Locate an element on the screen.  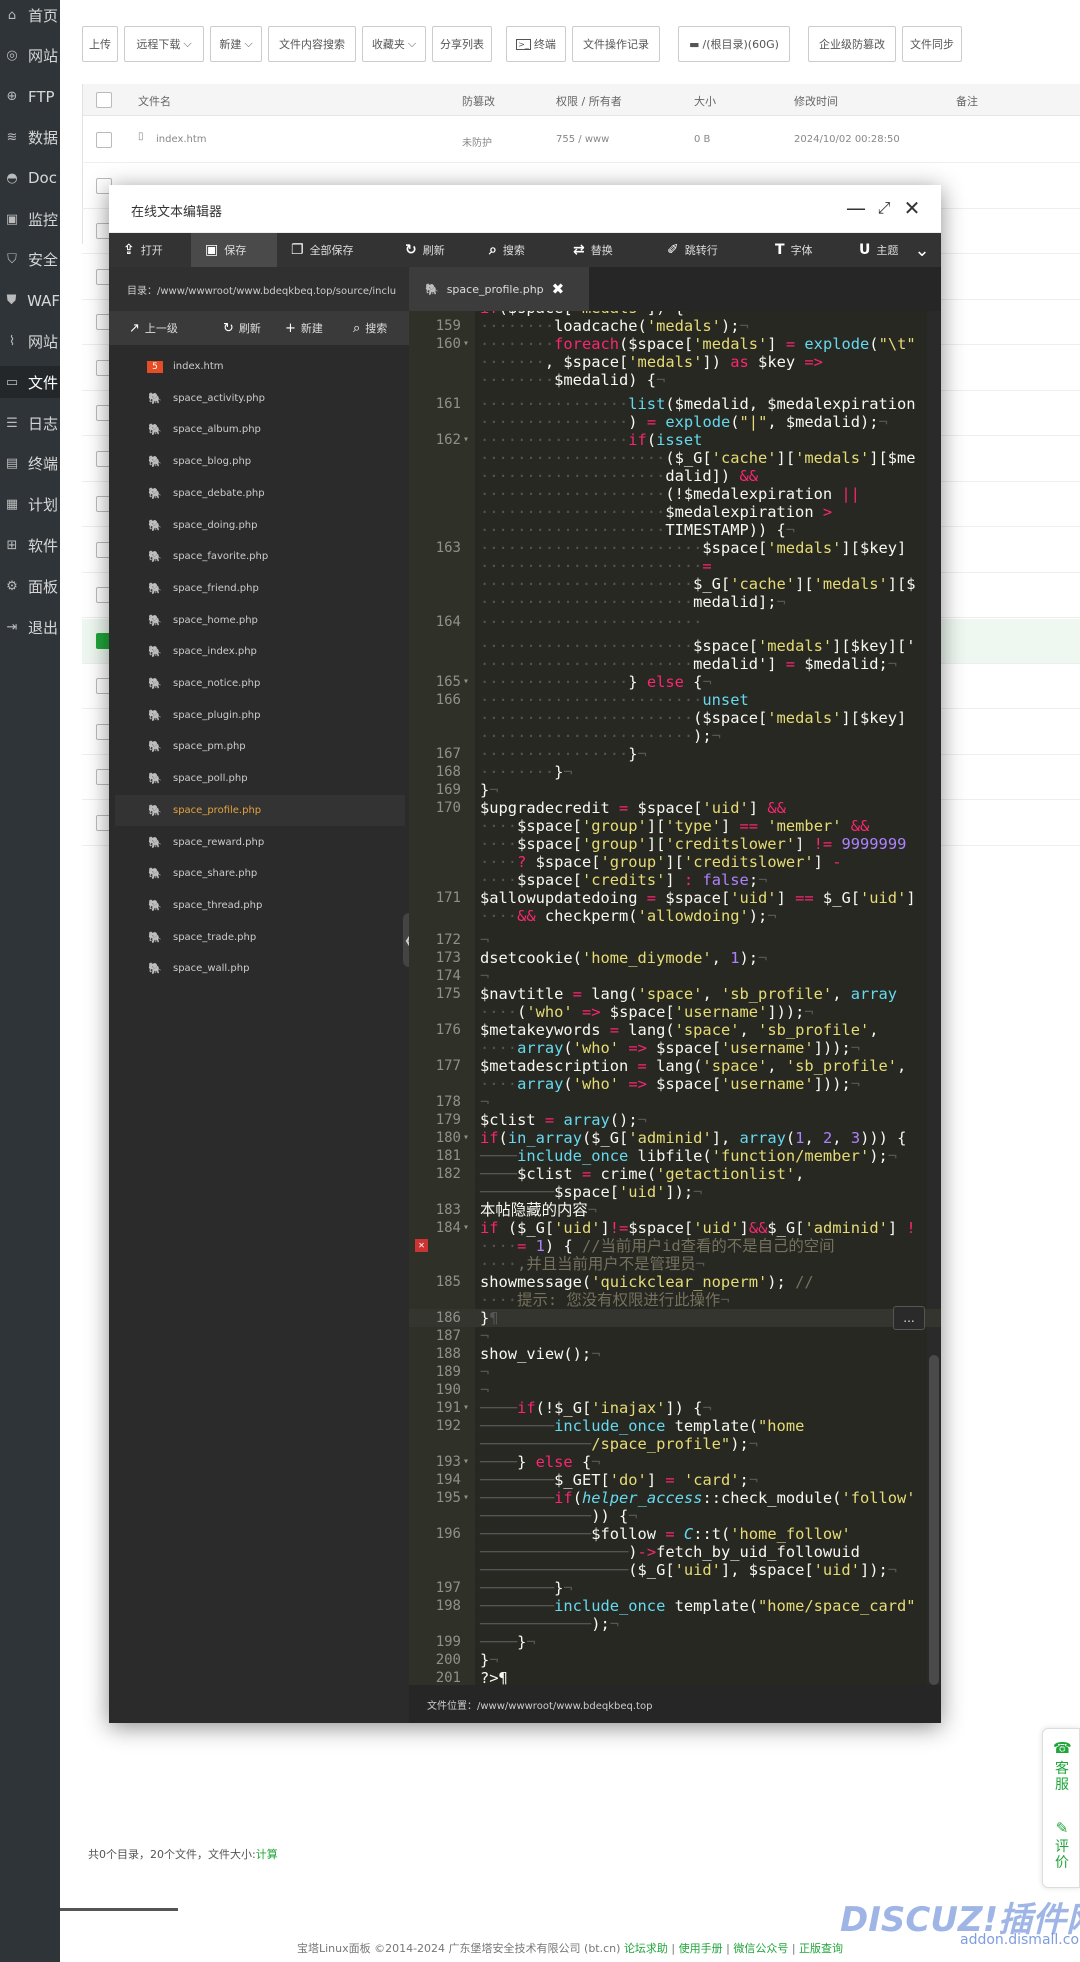
arrow-up-icon: ↗ is located at coordinates (134, 328).